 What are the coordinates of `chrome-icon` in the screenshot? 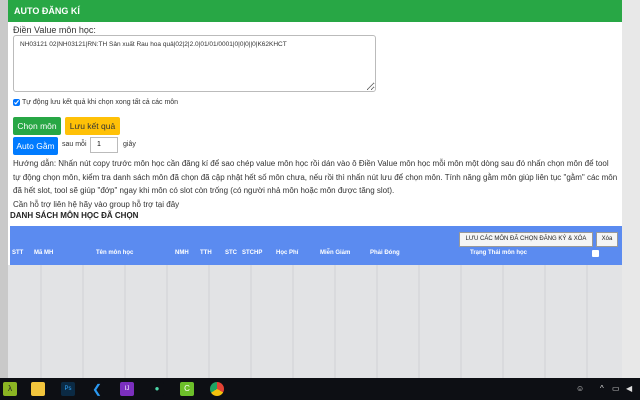 It's located at (217, 389).